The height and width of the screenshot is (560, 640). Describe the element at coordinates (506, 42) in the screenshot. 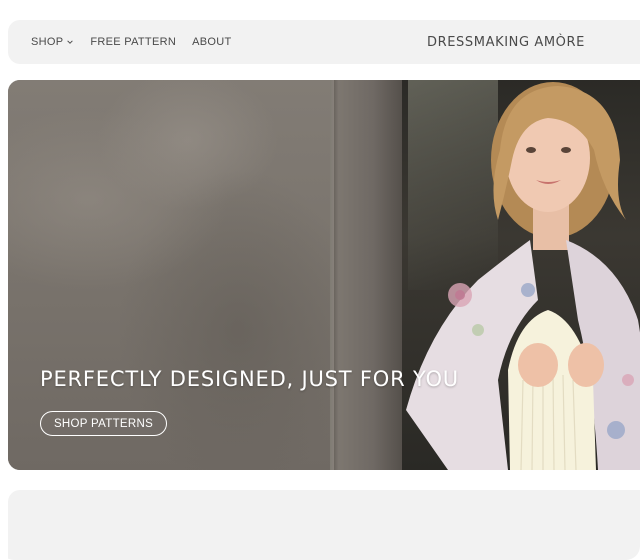

I see `brand-logo-text: DRESSMAKING AMÒRE` at that location.